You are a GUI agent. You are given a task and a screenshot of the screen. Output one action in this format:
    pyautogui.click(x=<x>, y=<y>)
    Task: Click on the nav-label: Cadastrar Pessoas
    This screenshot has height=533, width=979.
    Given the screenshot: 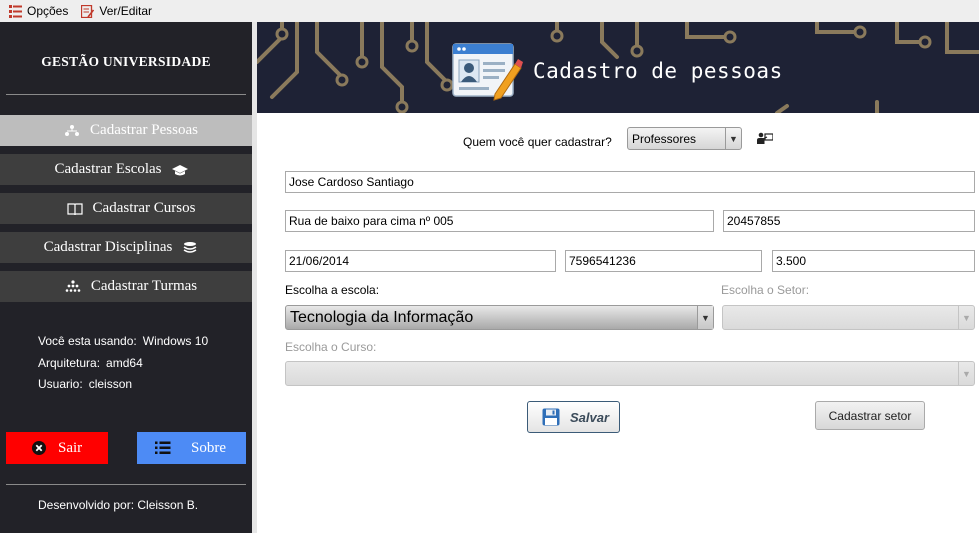 What is the action you would take?
    pyautogui.click(x=144, y=130)
    